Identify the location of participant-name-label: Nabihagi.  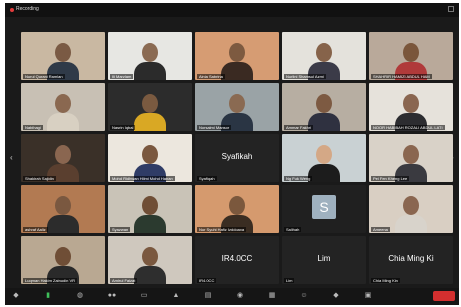
(33, 127).